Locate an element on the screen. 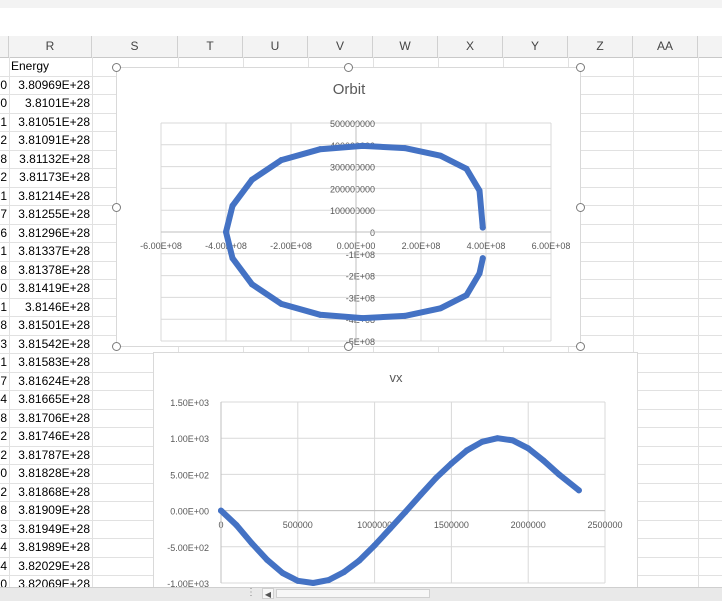 This screenshot has height=601, width=722. x-tick-label: 2000000 is located at coordinates (528, 525).